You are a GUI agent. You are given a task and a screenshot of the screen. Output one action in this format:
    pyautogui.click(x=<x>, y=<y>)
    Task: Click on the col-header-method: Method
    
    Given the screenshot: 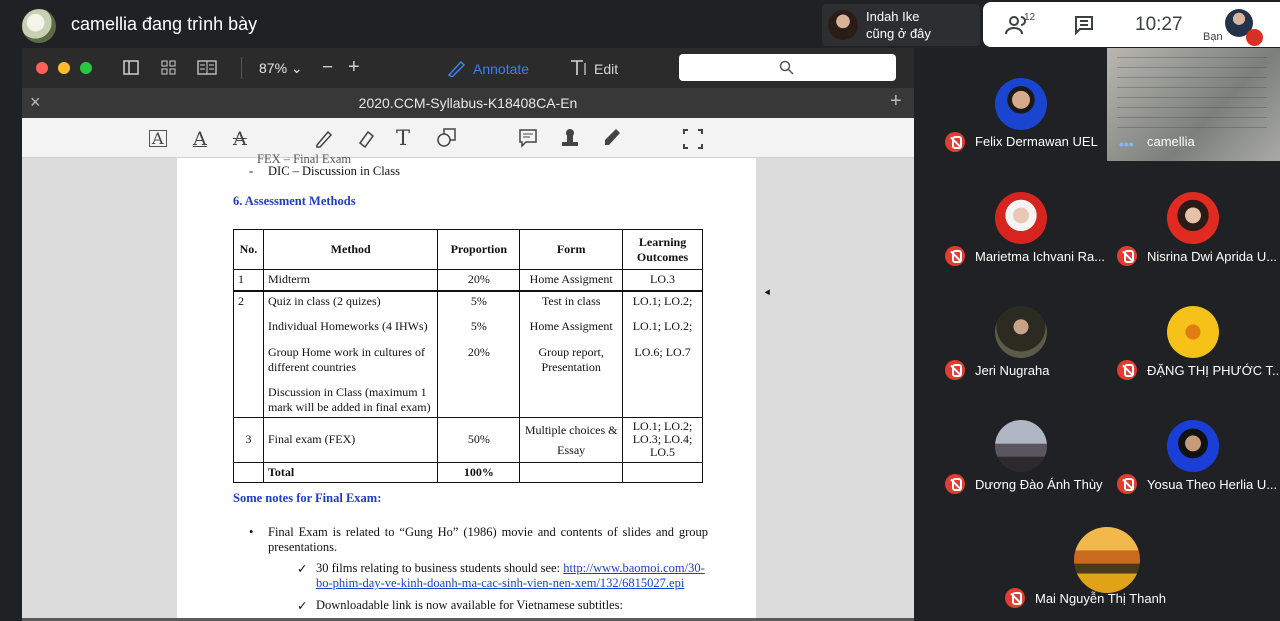 What is the action you would take?
    pyautogui.click(x=350, y=249)
    